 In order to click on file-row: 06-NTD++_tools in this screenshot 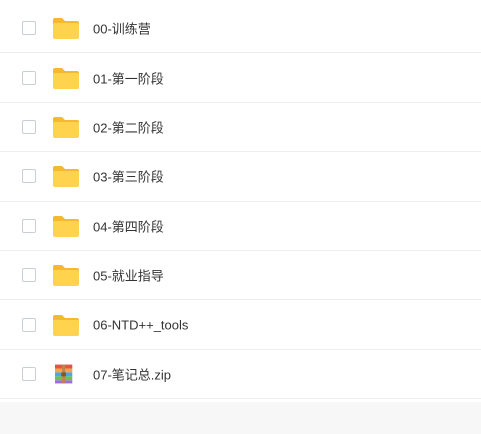, I will do `click(240, 325)`.